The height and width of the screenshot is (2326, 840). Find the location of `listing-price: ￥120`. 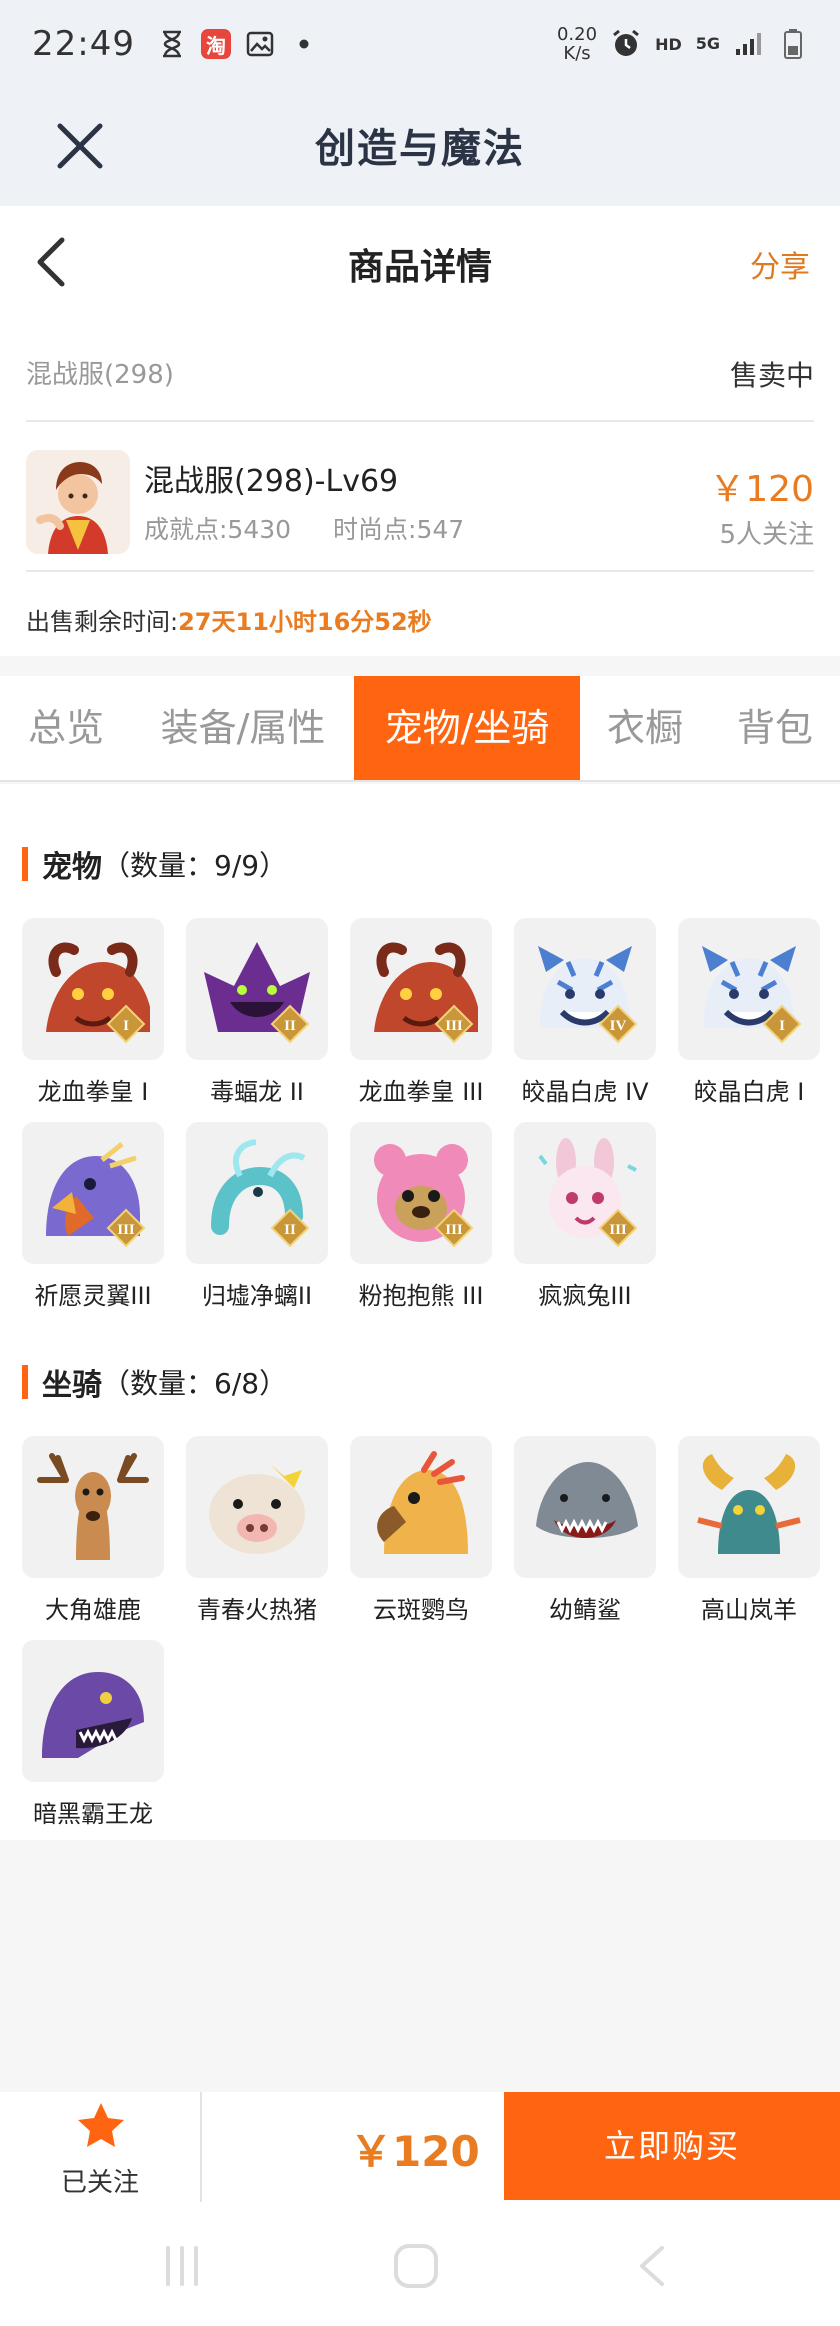

listing-price: ￥120 is located at coordinates (761, 489).